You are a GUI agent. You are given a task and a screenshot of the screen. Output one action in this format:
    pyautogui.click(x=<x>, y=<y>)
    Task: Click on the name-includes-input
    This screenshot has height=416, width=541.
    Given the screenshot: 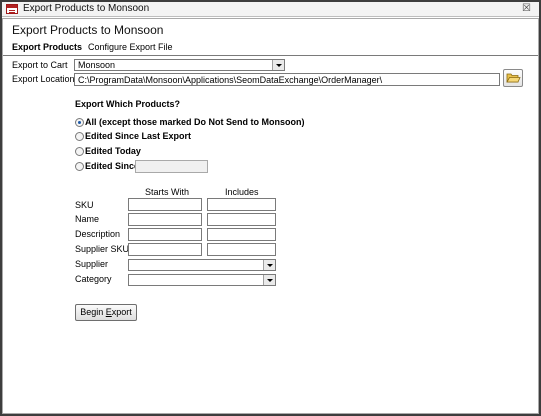 What is the action you would take?
    pyautogui.click(x=241, y=219)
    